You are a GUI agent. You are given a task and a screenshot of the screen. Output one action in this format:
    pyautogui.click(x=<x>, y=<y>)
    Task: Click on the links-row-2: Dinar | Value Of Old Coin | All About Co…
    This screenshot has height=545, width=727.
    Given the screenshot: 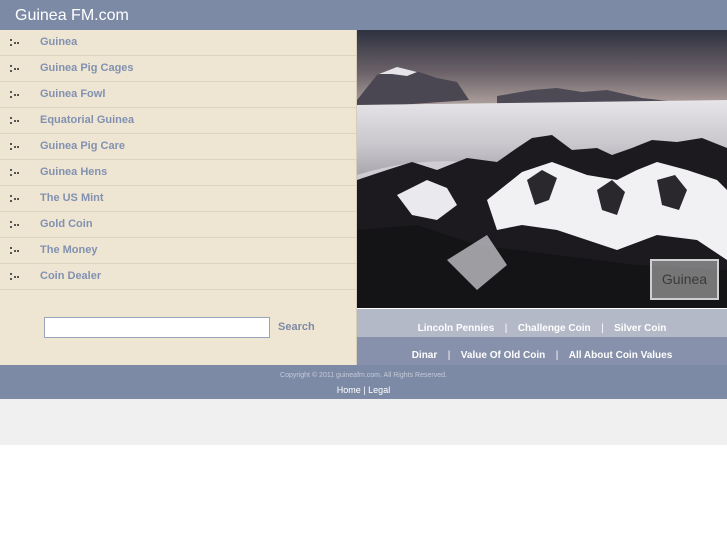 What is the action you would take?
    pyautogui.click(x=542, y=351)
    